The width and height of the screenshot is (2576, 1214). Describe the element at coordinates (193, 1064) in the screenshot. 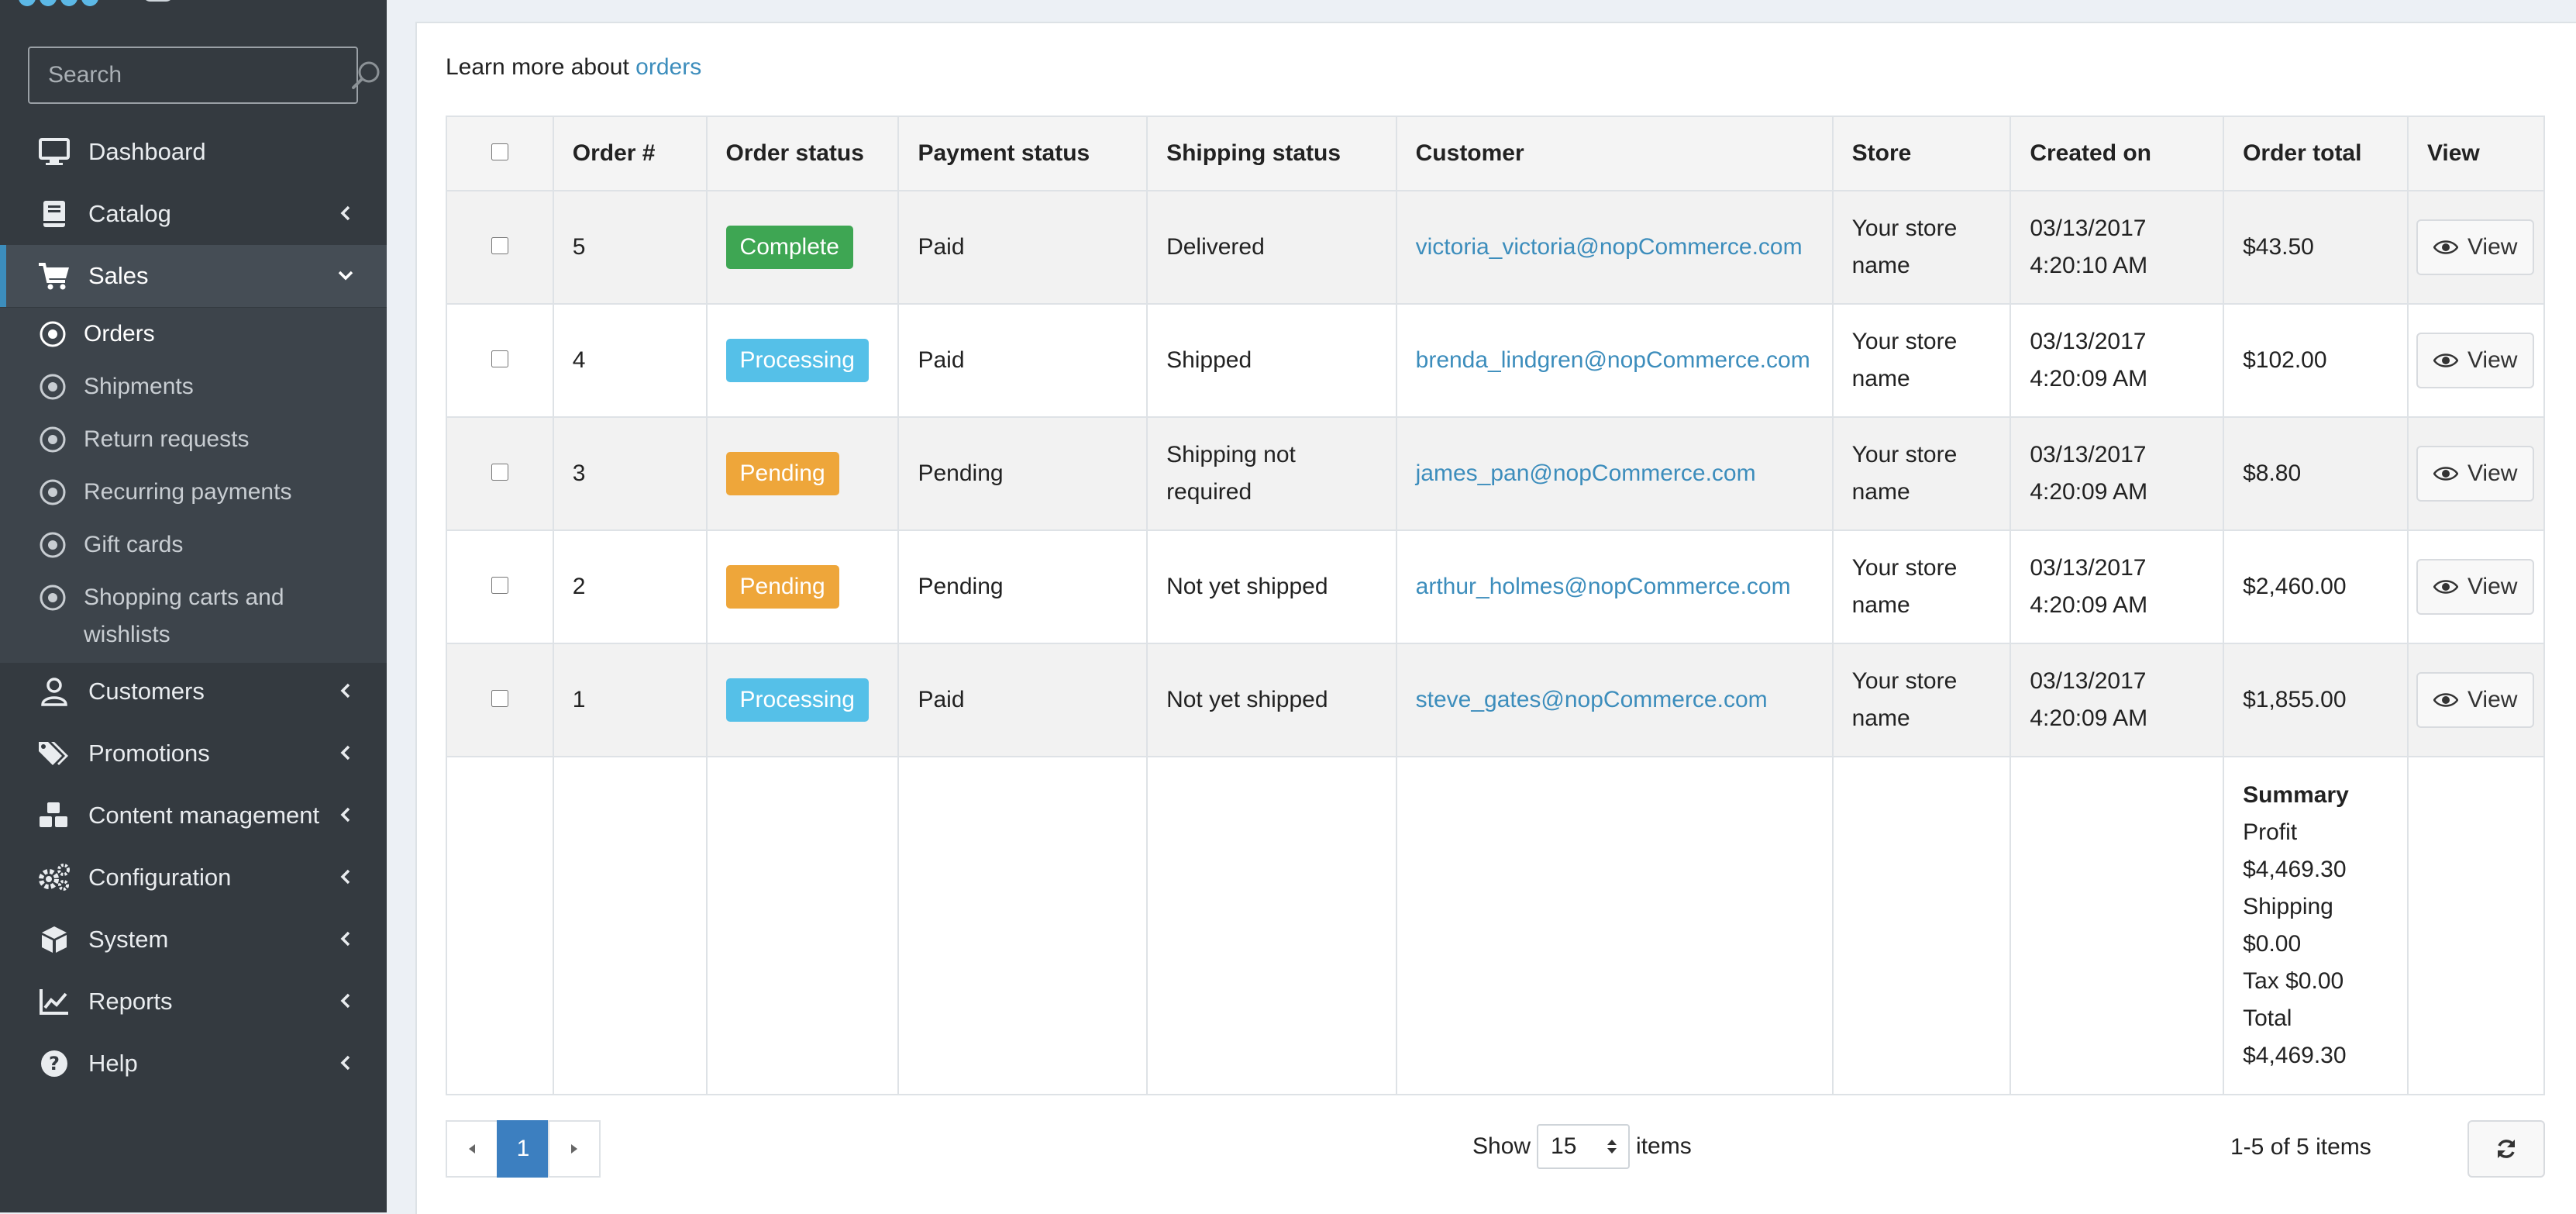

I see `sidebar-item-help: ? Help` at that location.